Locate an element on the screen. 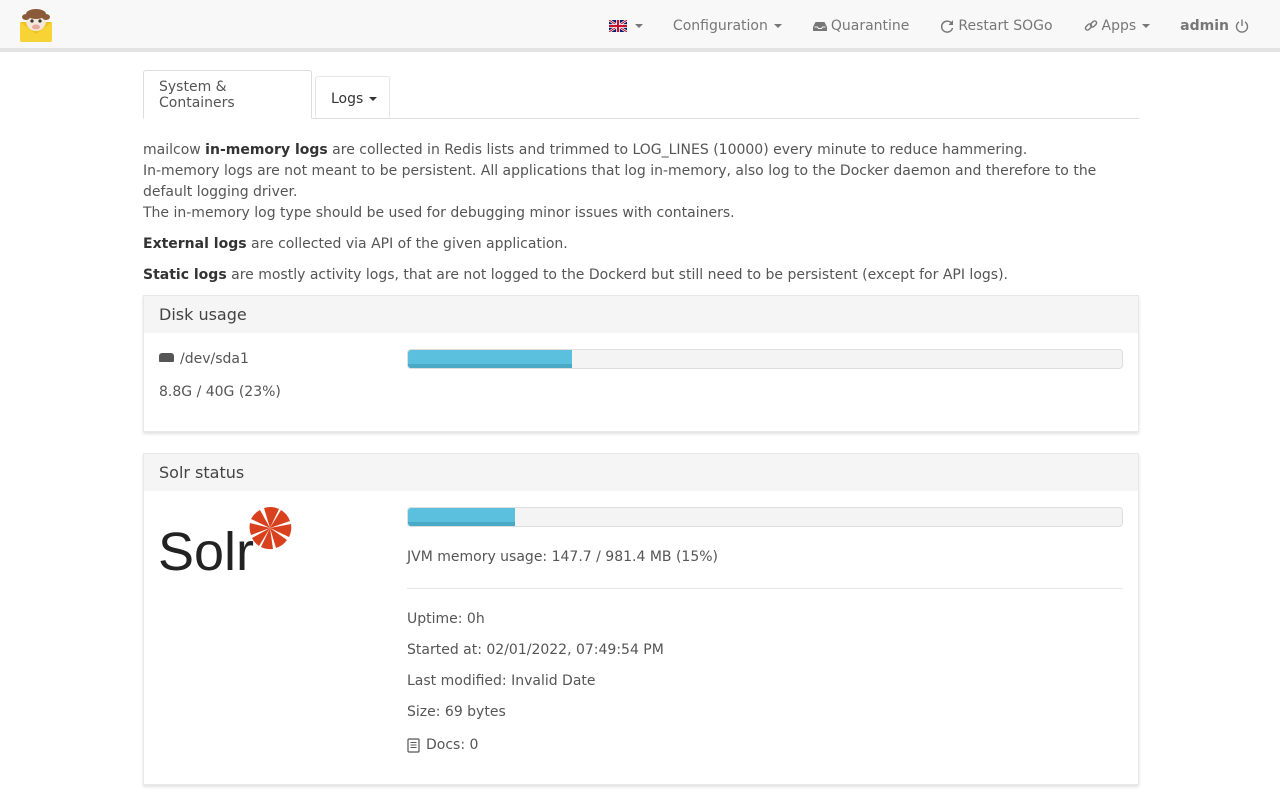 The image size is (1280, 800). restart-sogo-link: Restart SOGo is located at coordinates (996, 26).